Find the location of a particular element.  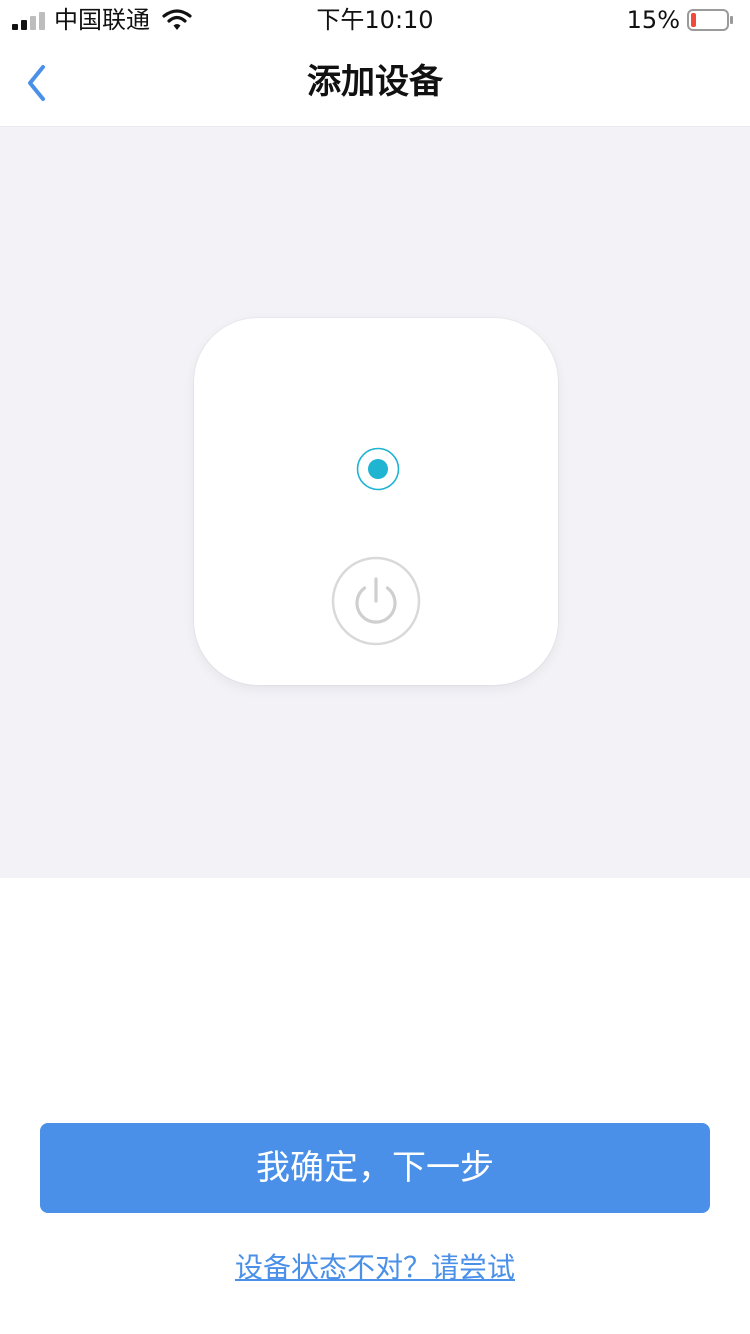

indicator-light-icon is located at coordinates (378, 469).